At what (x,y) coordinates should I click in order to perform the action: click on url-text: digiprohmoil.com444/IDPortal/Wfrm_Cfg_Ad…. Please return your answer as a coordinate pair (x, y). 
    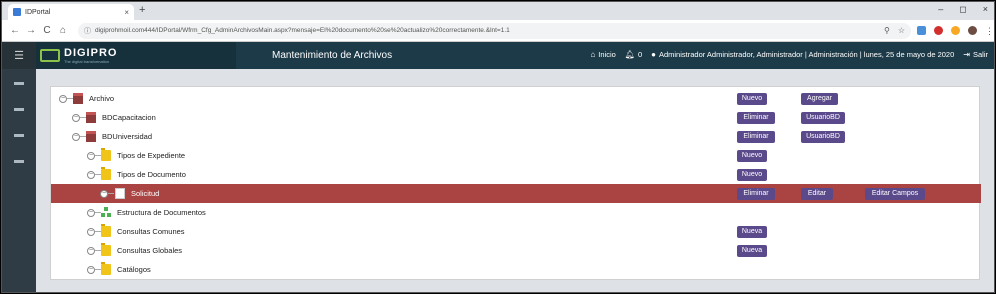
    Looking at the image, I should click on (302, 30).